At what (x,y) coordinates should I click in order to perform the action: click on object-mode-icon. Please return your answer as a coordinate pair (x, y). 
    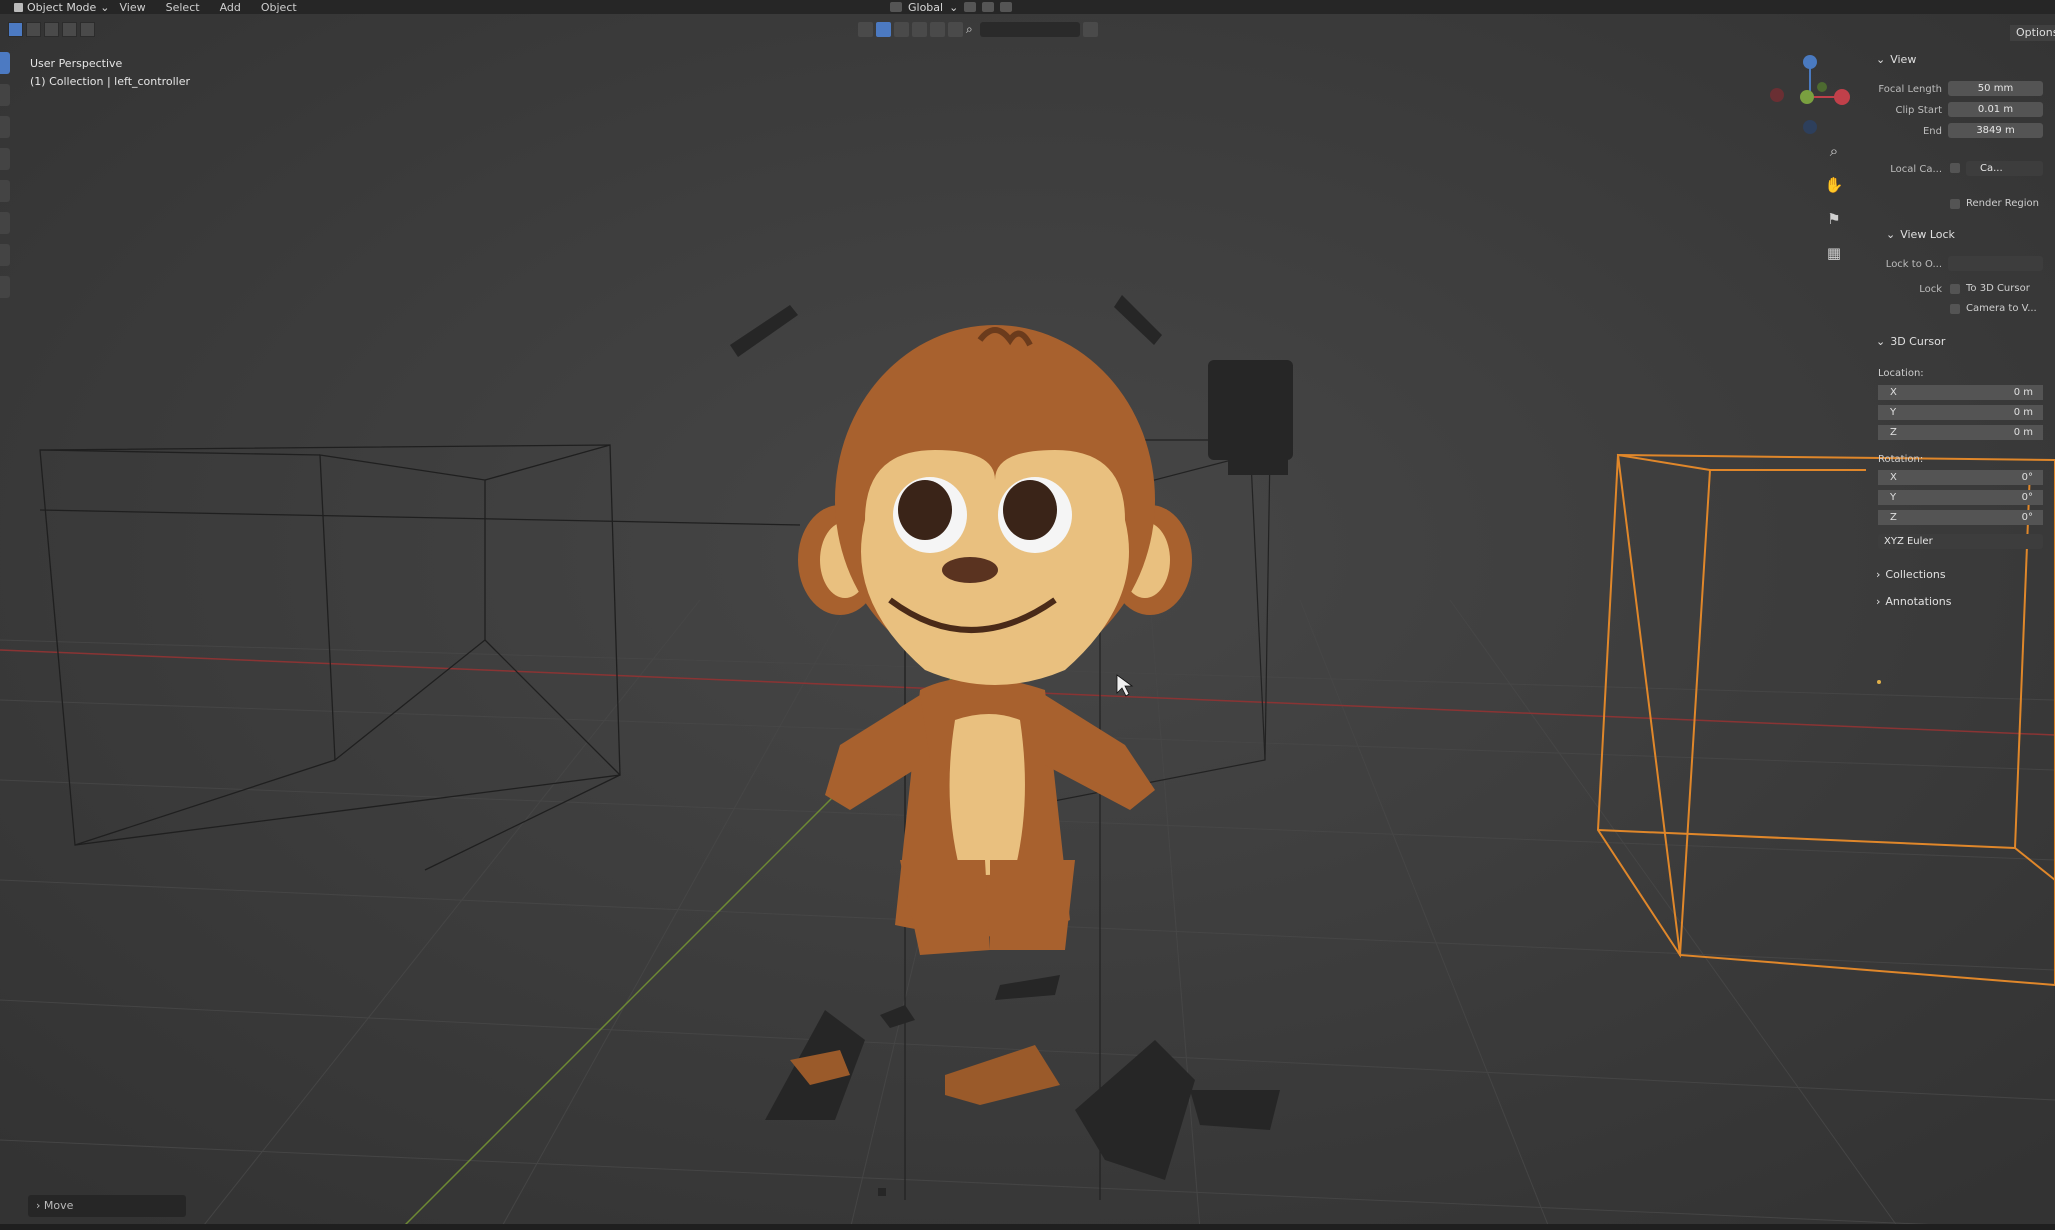
    Looking at the image, I should click on (18, 7).